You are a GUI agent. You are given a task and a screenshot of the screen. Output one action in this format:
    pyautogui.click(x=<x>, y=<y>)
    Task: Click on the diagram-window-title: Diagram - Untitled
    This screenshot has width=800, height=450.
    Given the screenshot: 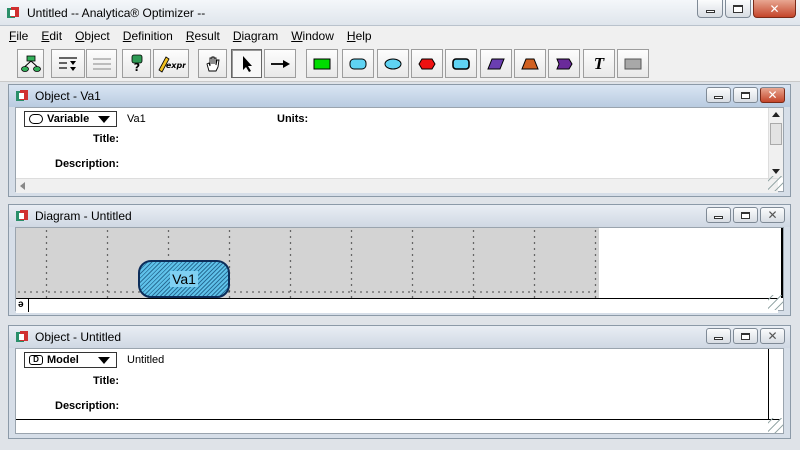 What is the action you would take?
    pyautogui.click(x=83, y=216)
    